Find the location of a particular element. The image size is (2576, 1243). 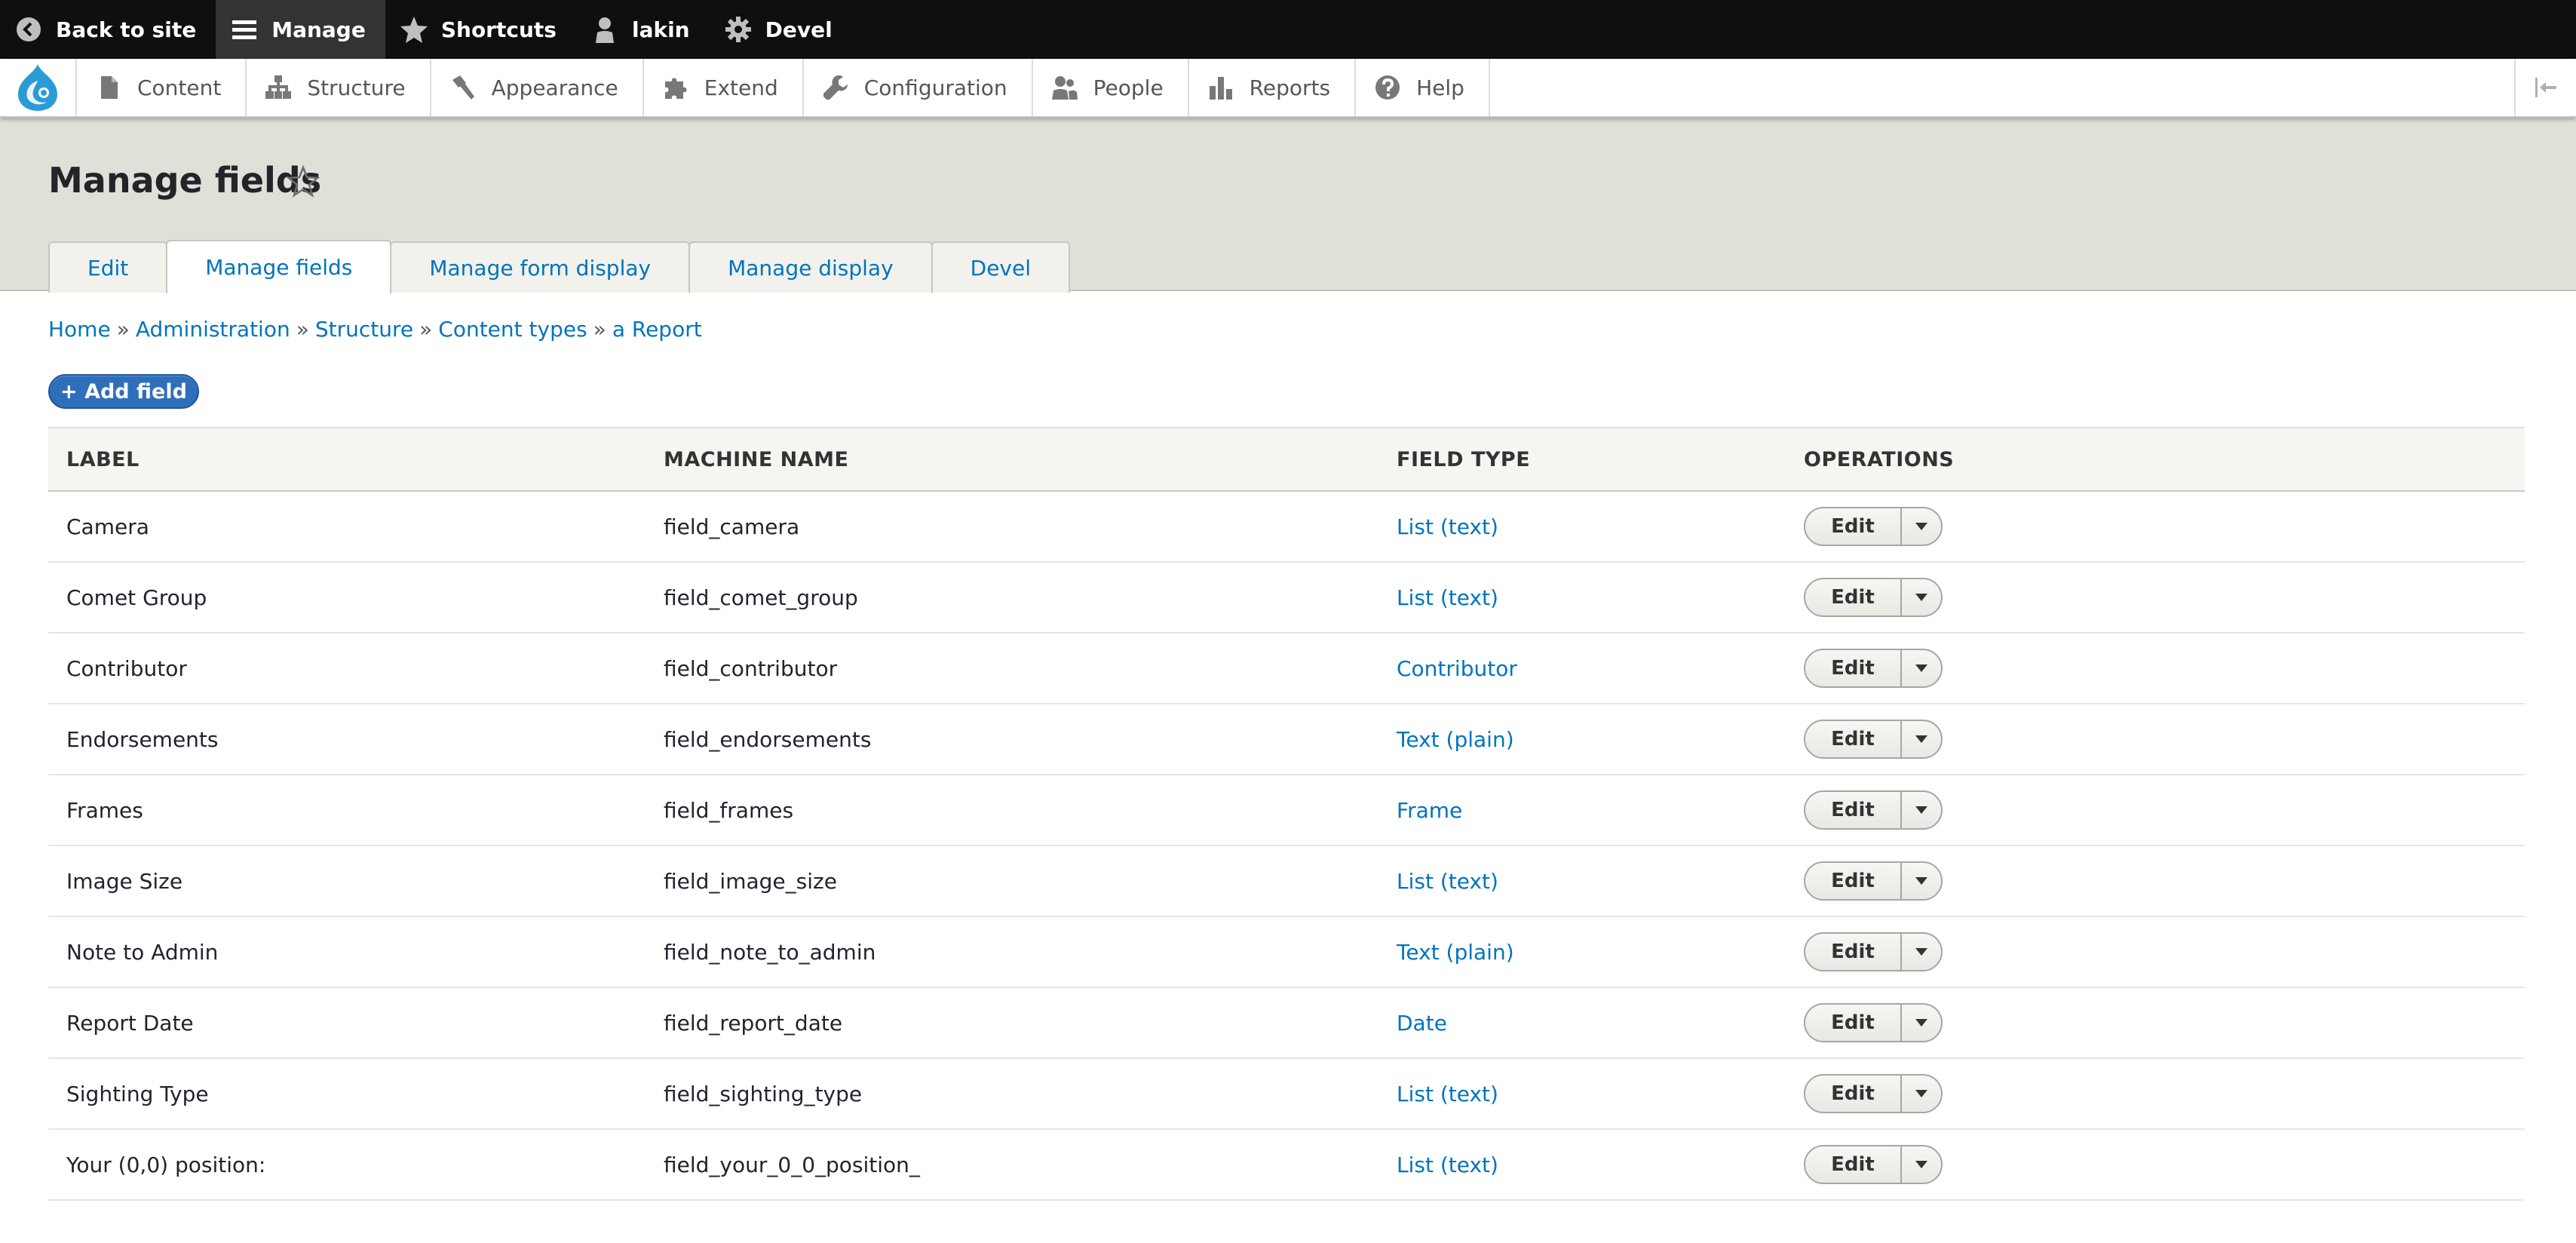

paint-brush-icon is located at coordinates (463, 87).